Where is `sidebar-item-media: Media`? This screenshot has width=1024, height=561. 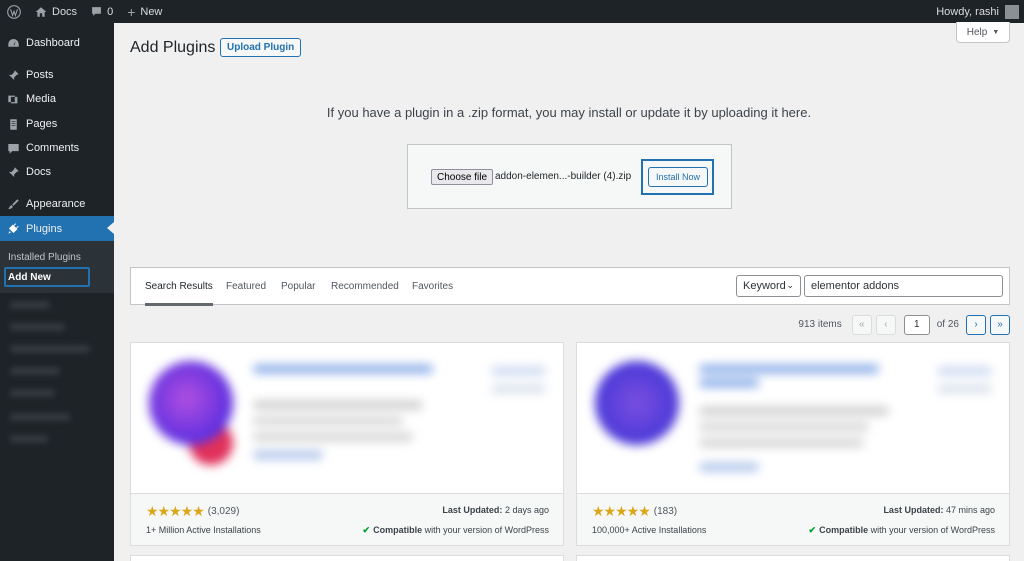
sidebar-item-media: Media is located at coordinates (57, 99).